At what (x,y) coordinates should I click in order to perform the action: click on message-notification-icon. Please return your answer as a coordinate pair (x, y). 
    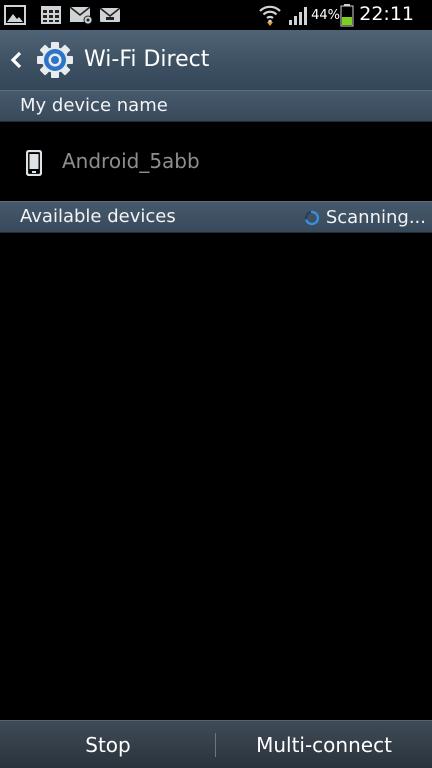
    Looking at the image, I should click on (110, 14).